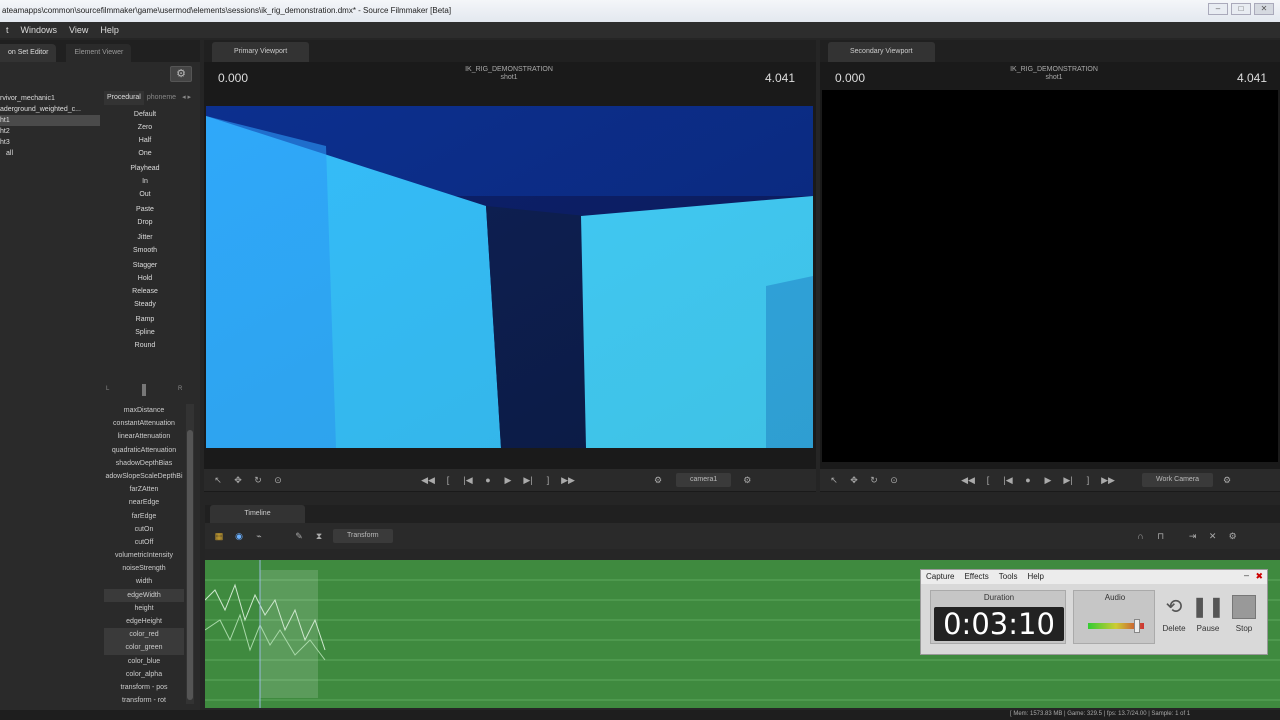 The height and width of the screenshot is (720, 1280). I want to click on tab-animation-set-editor: on Set Editor, so click(28, 53).